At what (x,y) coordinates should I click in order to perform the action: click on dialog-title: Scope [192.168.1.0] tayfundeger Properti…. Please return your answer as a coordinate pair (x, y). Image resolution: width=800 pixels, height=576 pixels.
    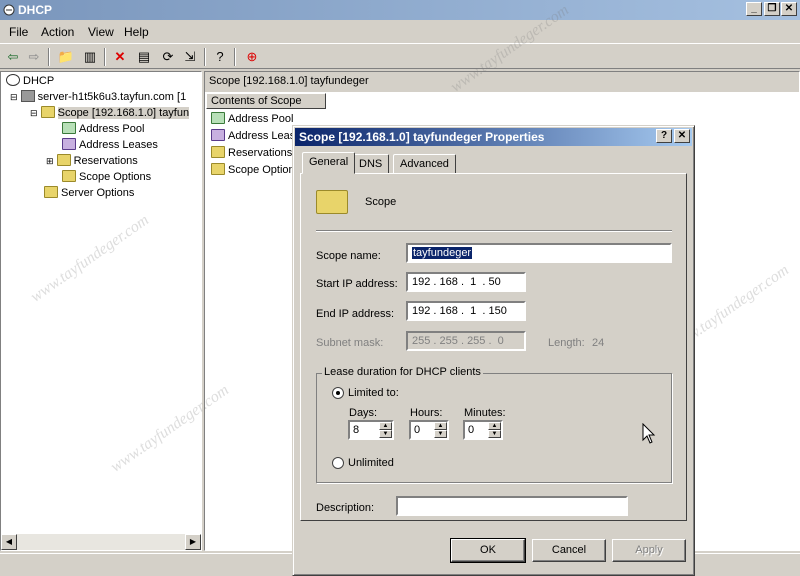
    Looking at the image, I should click on (422, 137).